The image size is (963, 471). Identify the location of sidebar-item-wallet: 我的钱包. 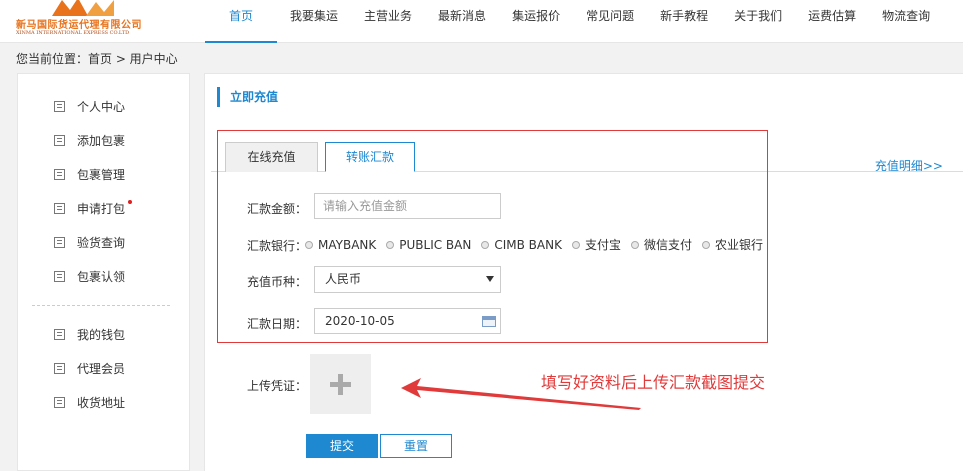
(89, 334).